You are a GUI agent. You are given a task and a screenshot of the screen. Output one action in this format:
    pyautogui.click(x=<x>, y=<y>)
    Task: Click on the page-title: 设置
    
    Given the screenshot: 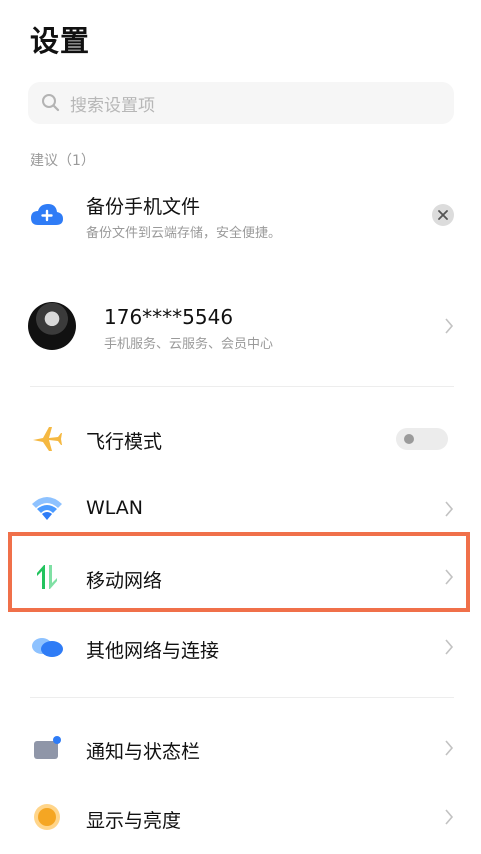 What is the action you would take?
    pyautogui.click(x=60, y=41)
    